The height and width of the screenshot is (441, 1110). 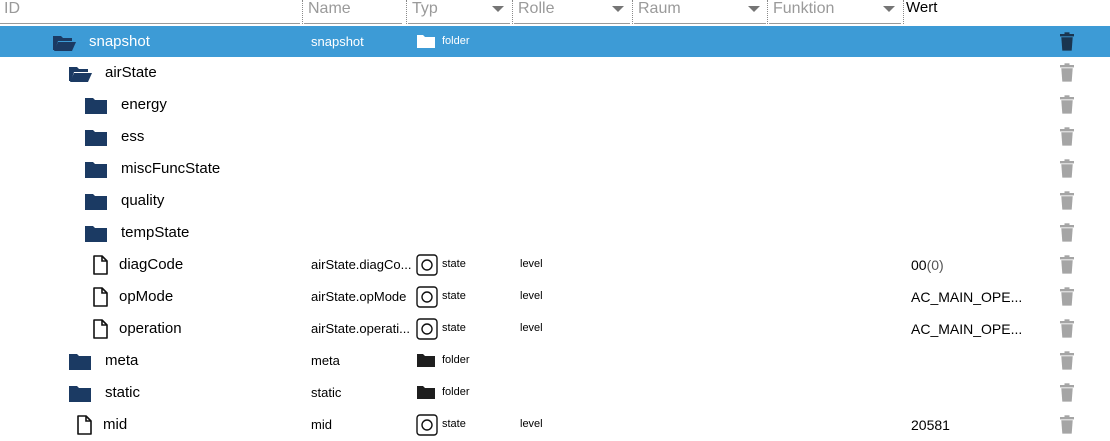 What do you see at coordinates (119, 41) in the screenshot?
I see `row-id-label: snapshot` at bounding box center [119, 41].